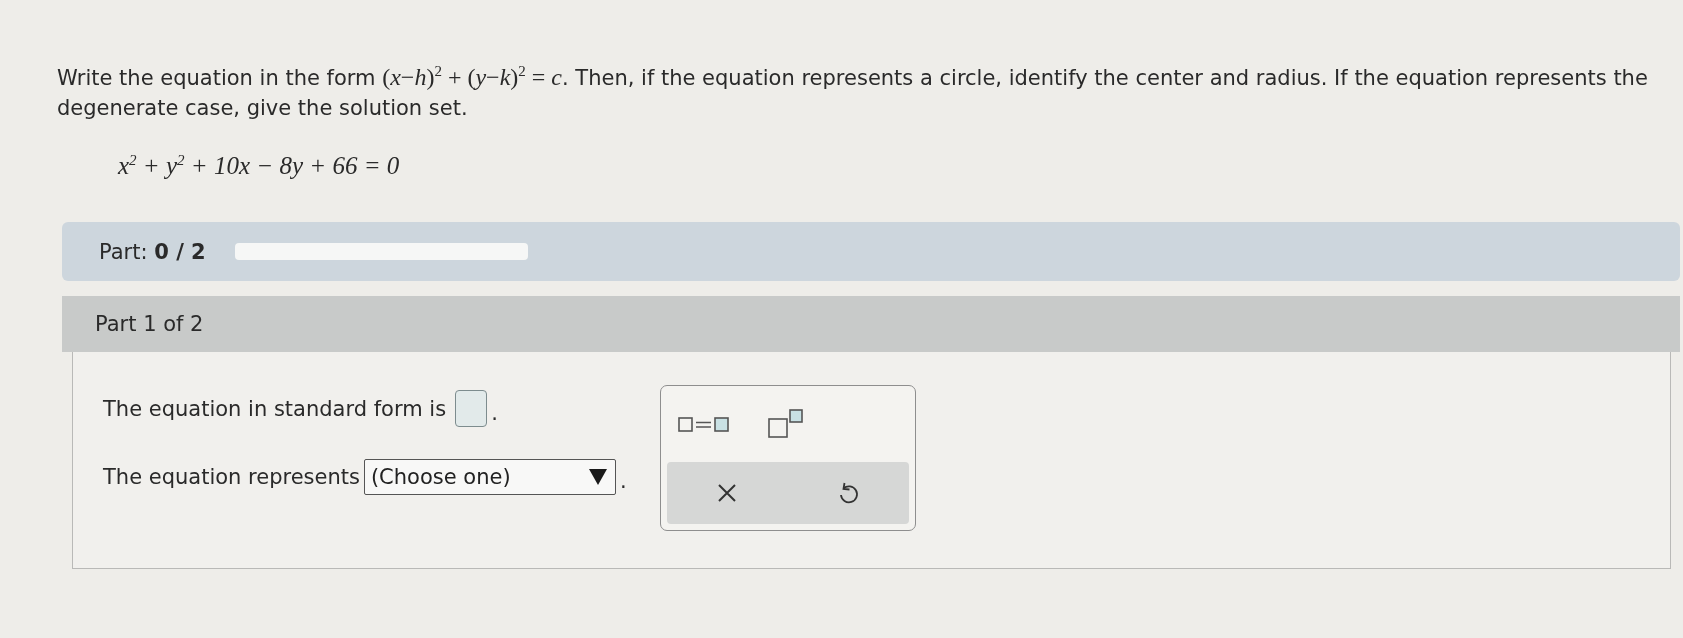 Image resolution: width=1683 pixels, height=638 pixels. What do you see at coordinates (275, 408) in the screenshot?
I see `prompt-text: The equation in standard form is` at bounding box center [275, 408].